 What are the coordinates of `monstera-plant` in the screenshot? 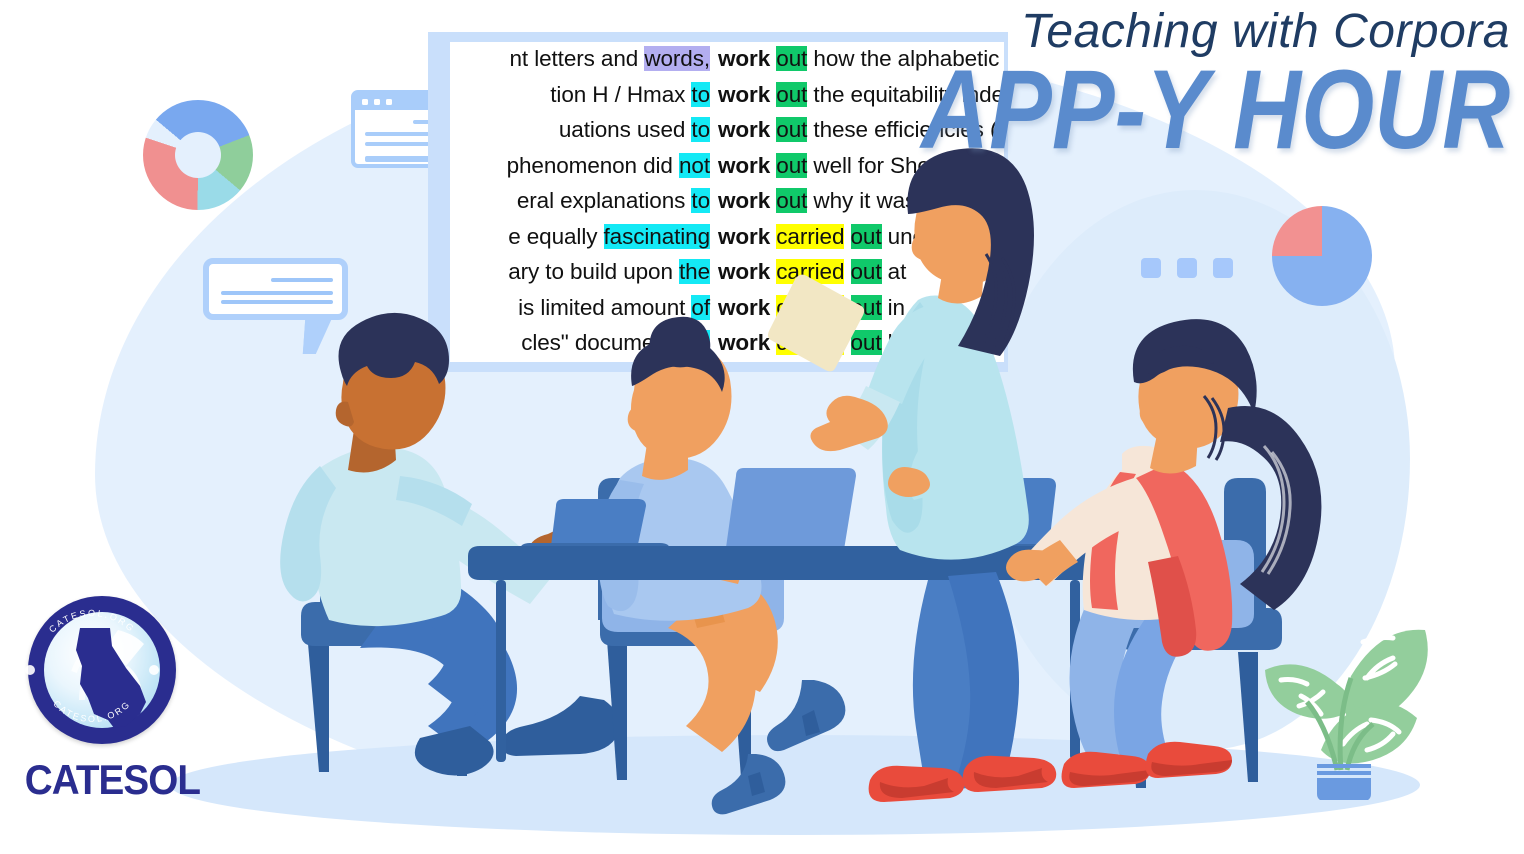 It's located at (1345, 691).